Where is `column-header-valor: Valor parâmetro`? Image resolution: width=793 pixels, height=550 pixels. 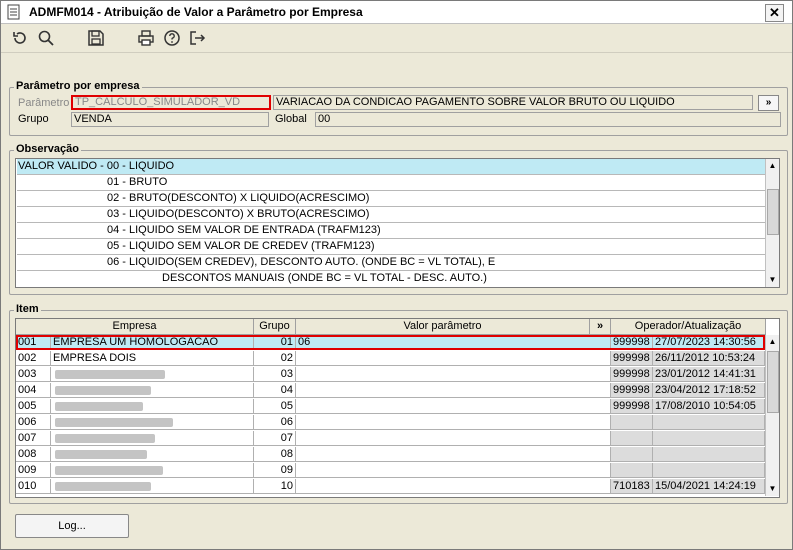
column-header-valor: Valor parâmetro is located at coordinates (443, 327).